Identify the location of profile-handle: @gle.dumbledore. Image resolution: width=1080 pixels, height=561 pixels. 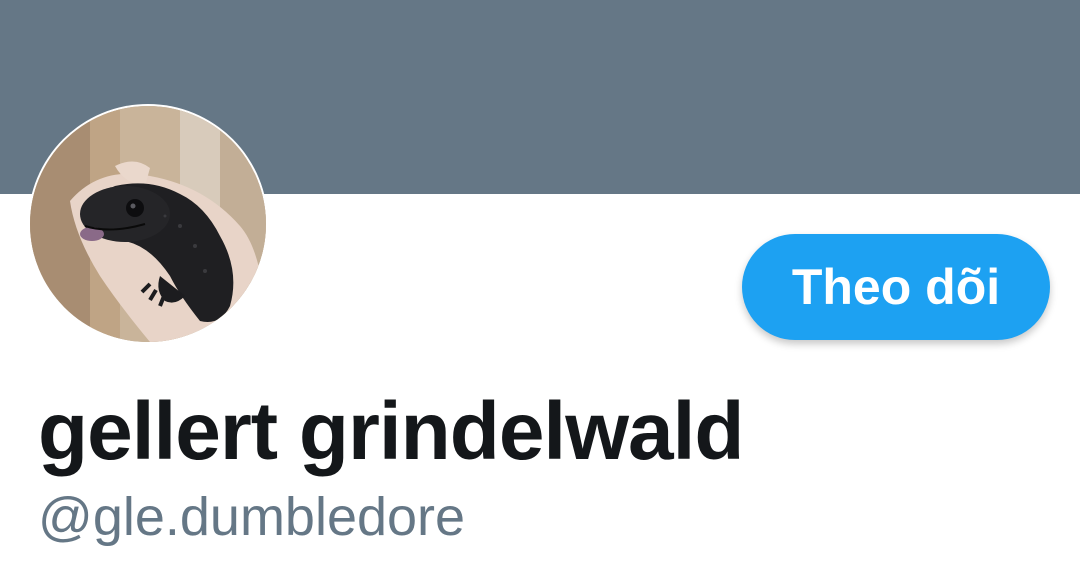
(252, 517).